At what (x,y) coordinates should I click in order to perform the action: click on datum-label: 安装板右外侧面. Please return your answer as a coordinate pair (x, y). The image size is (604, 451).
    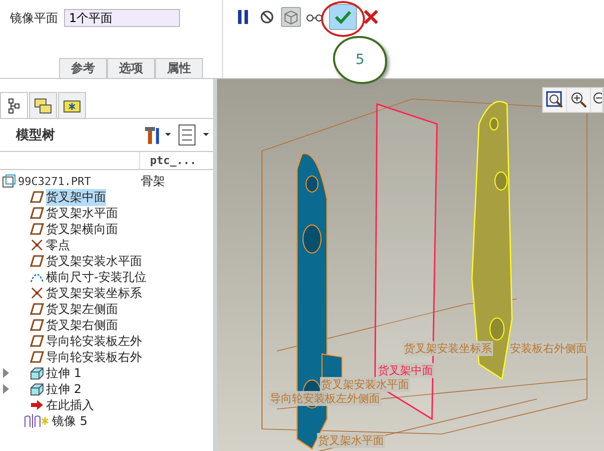
    Looking at the image, I should click on (548, 348).